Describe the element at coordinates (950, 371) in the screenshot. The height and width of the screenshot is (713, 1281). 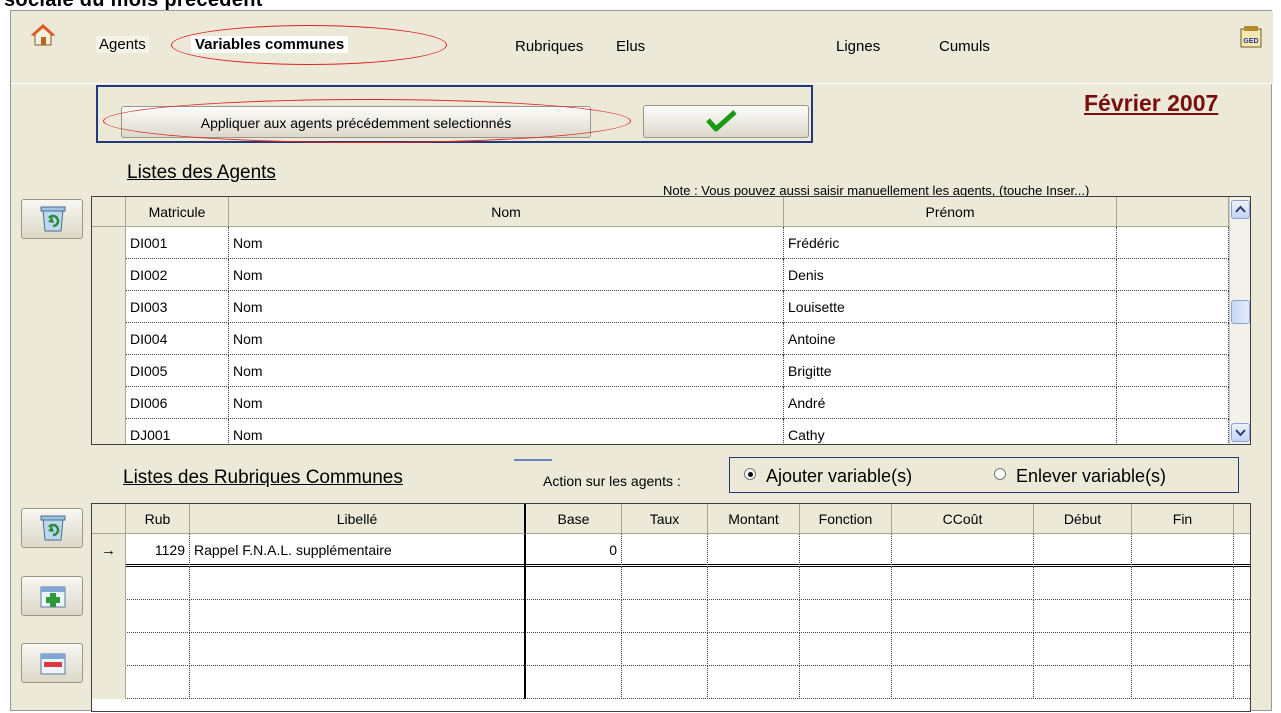
I see `cell-prenom: Brigitte` at that location.